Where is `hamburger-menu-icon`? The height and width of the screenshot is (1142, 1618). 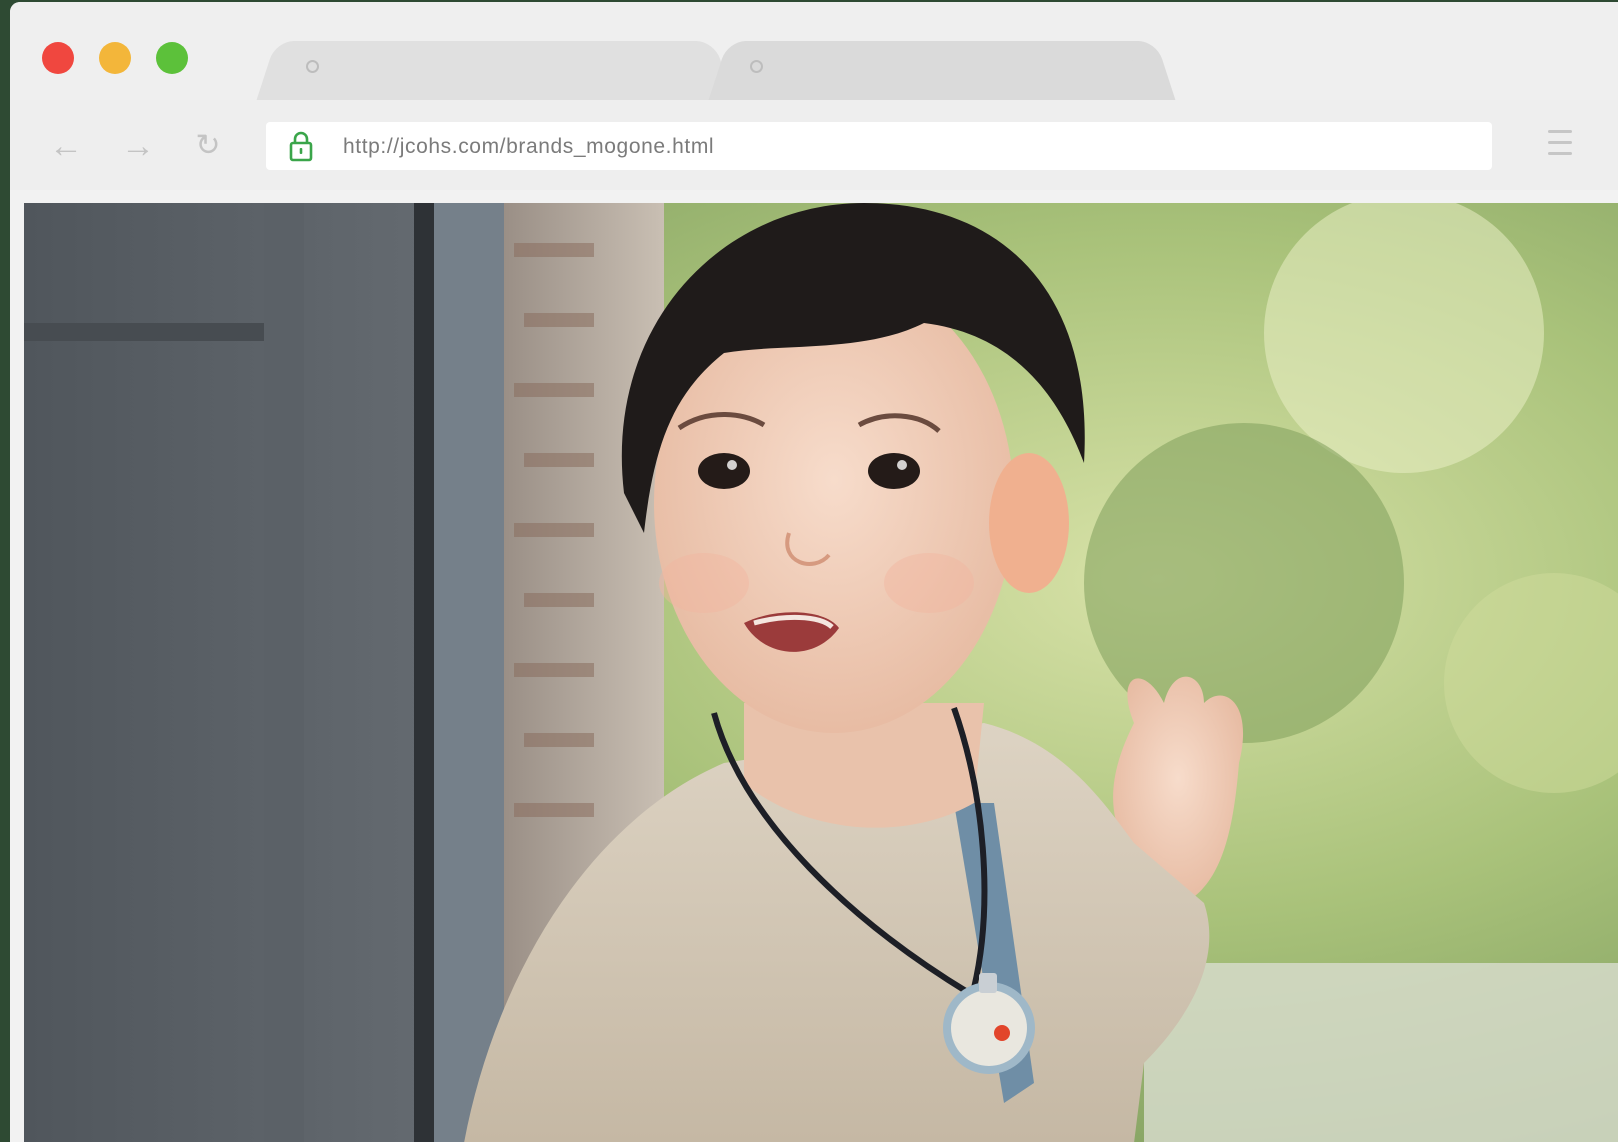 hamburger-menu-icon is located at coordinates (1560, 145).